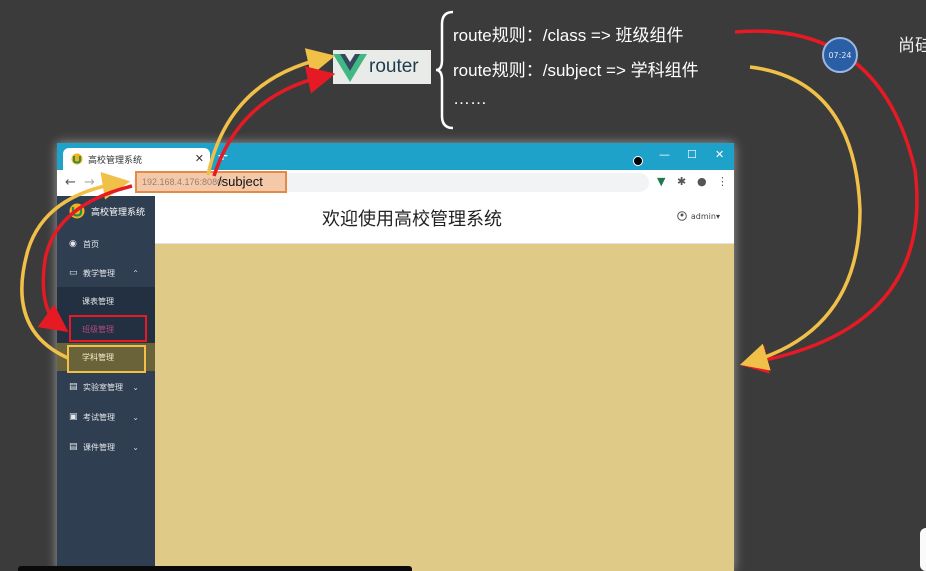 The width and height of the screenshot is (926, 571). Describe the element at coordinates (923, 549) in the screenshot. I see `edge-shape` at that location.